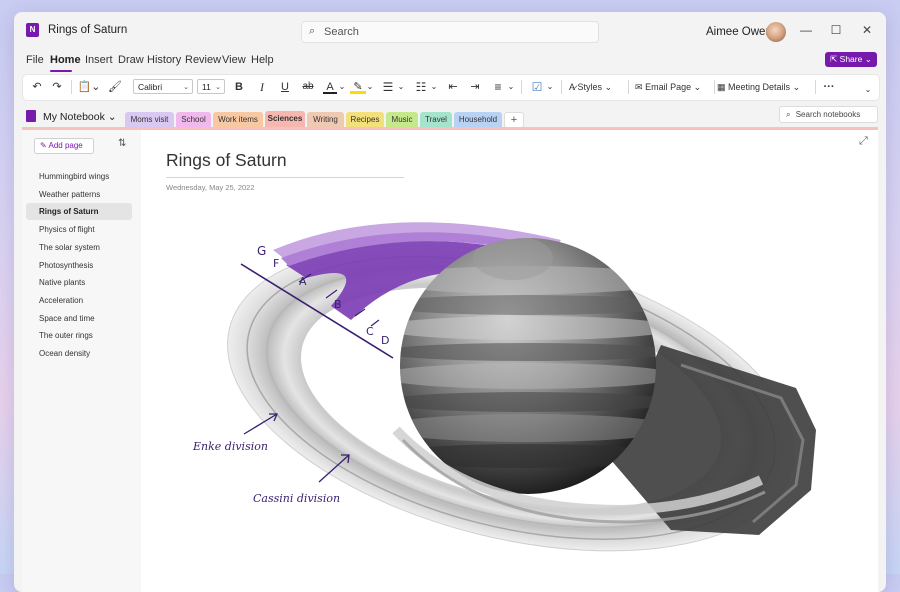  Describe the element at coordinates (238, 120) in the screenshot. I see `section-tab-work-items: Work items` at that location.